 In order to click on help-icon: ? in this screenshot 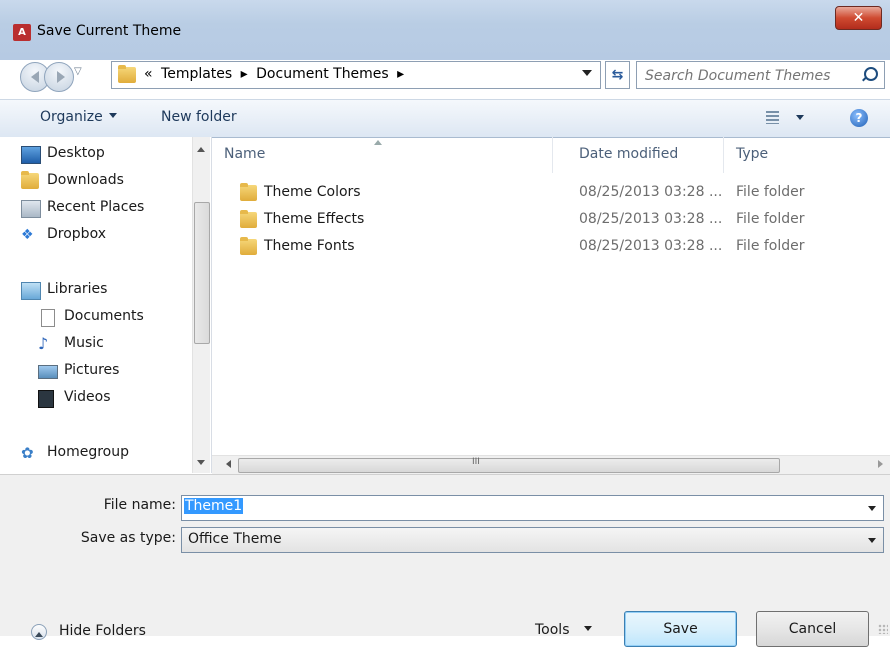, I will do `click(859, 118)`.